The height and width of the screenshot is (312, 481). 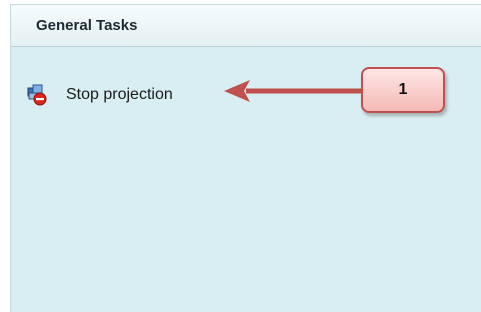 I want to click on stop-projection-icon, so click(x=37, y=95).